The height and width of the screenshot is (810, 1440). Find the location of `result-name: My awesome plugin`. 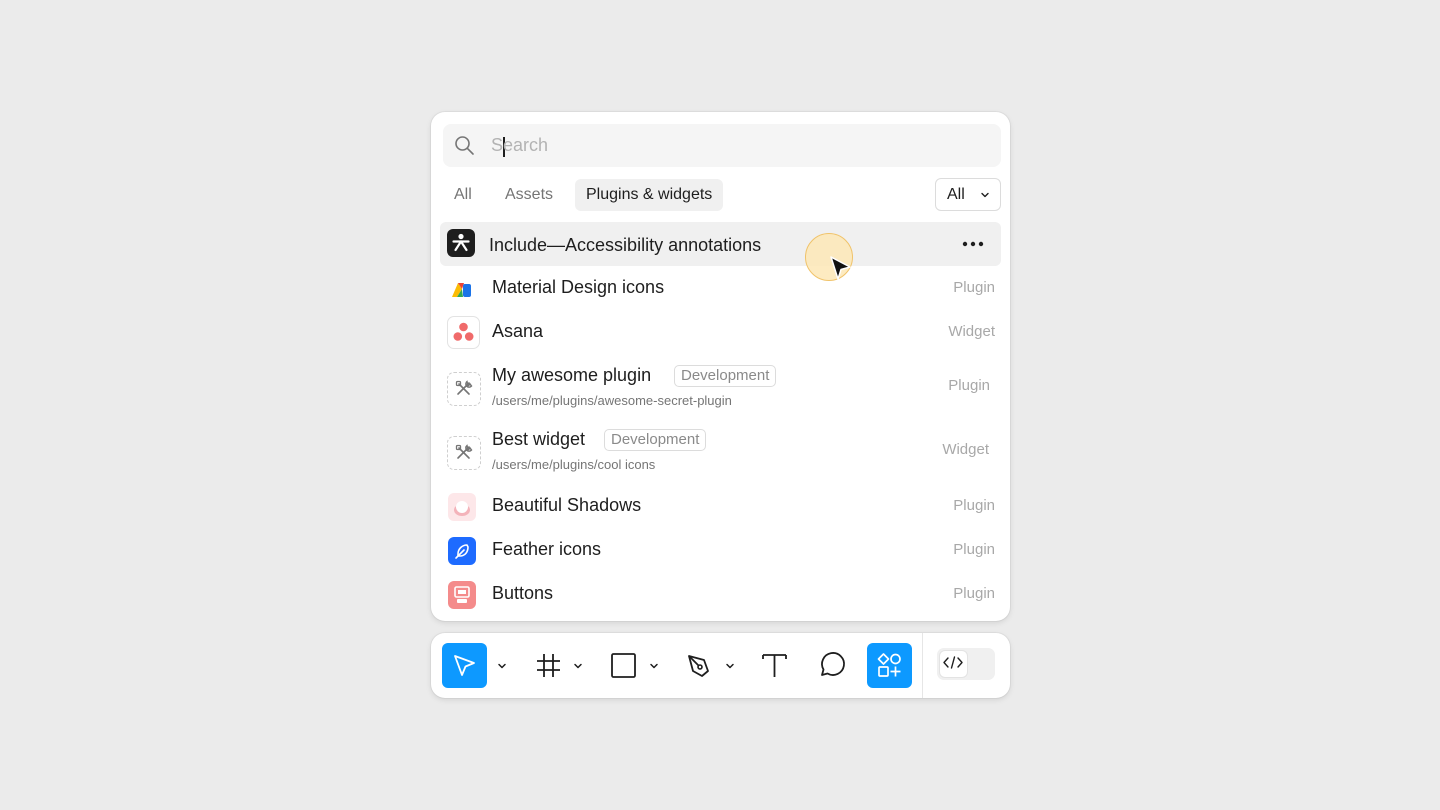

result-name: My awesome plugin is located at coordinates (572, 375).